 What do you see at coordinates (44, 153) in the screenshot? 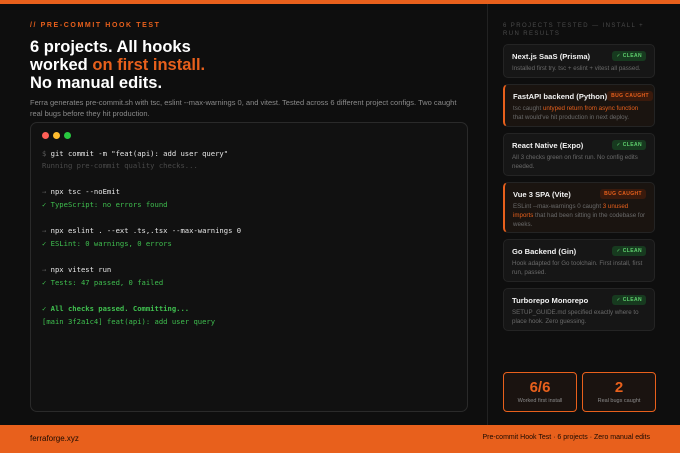
I see `prompt-symbol: $` at bounding box center [44, 153].